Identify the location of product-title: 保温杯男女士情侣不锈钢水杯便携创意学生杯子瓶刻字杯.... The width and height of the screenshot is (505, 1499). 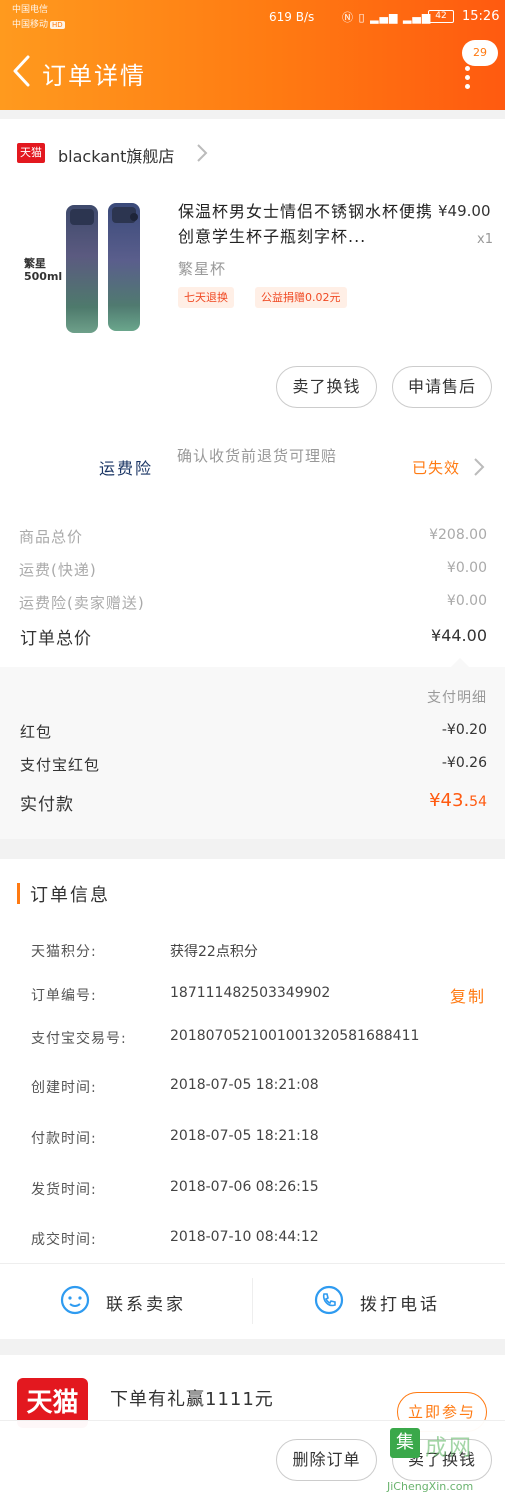
(308, 224).